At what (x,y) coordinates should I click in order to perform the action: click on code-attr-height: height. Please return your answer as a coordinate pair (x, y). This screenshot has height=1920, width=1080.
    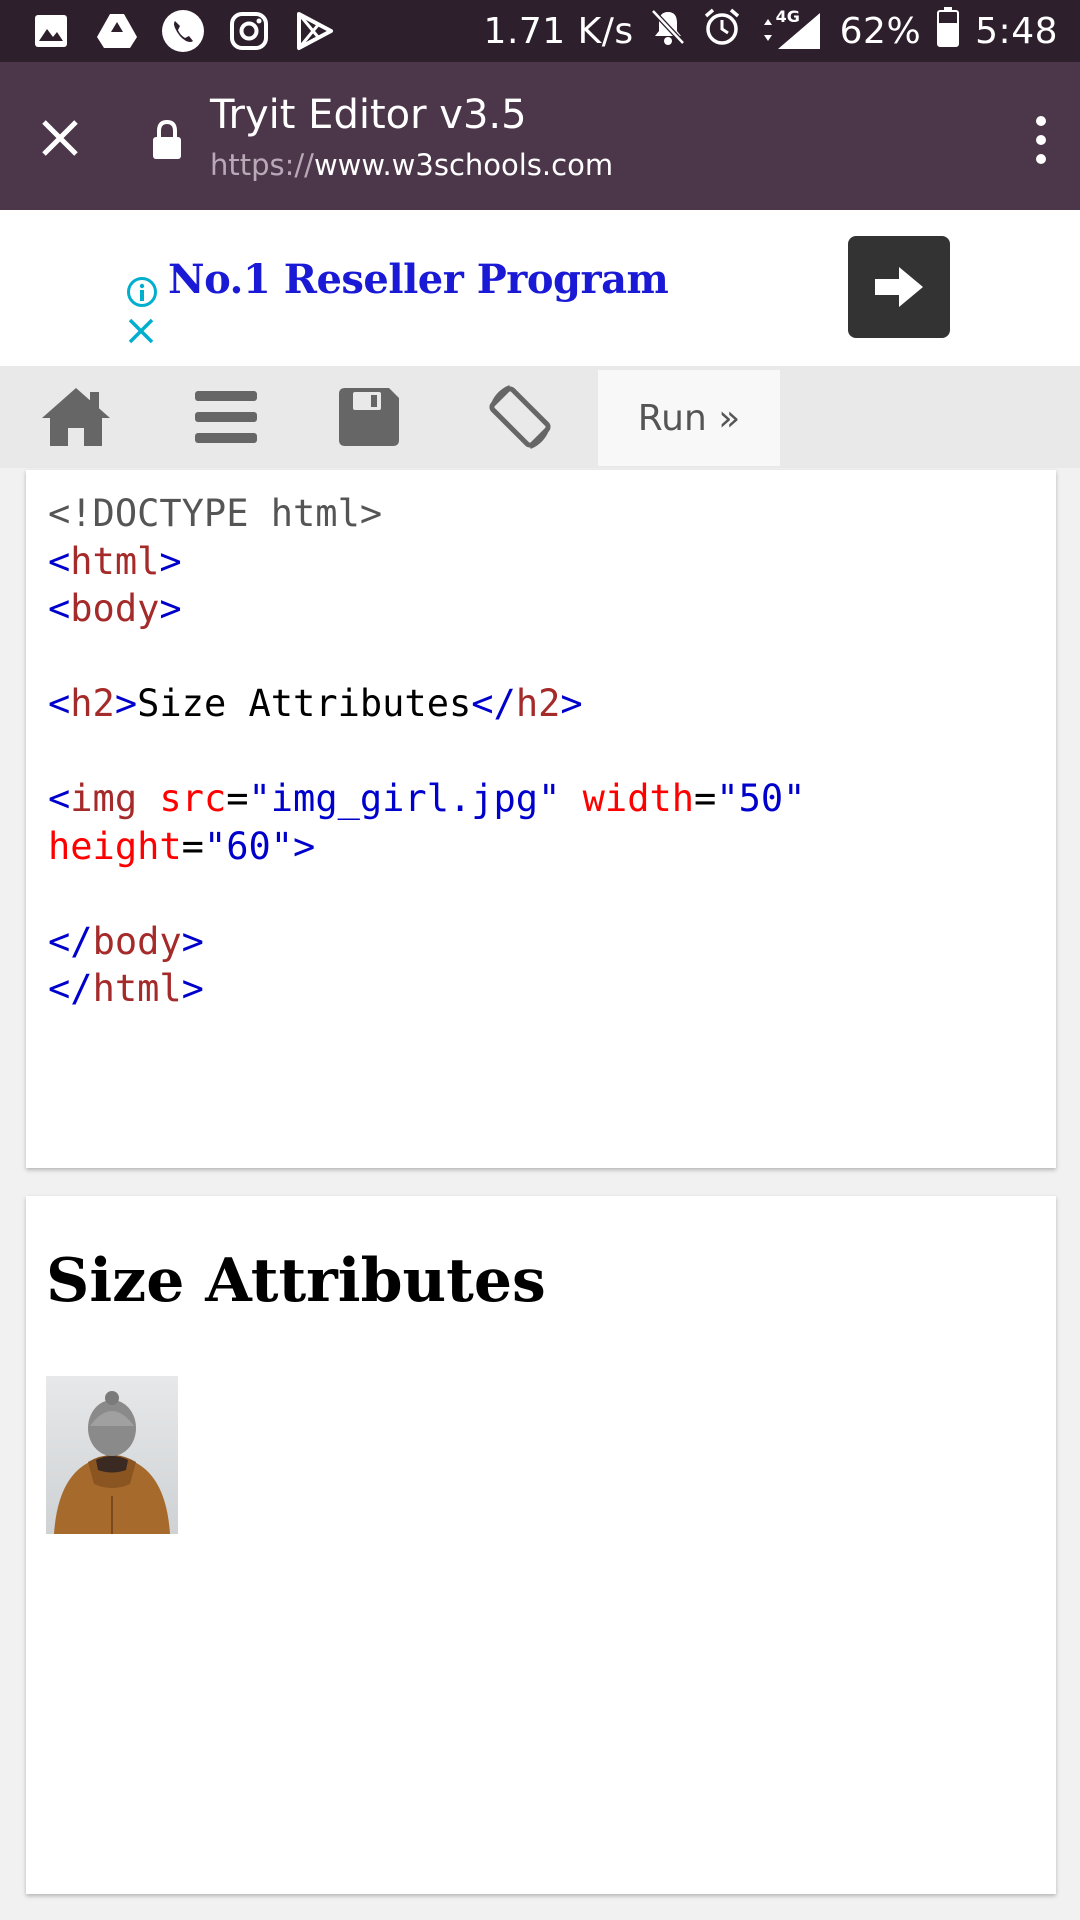
    Looking at the image, I should click on (115, 846).